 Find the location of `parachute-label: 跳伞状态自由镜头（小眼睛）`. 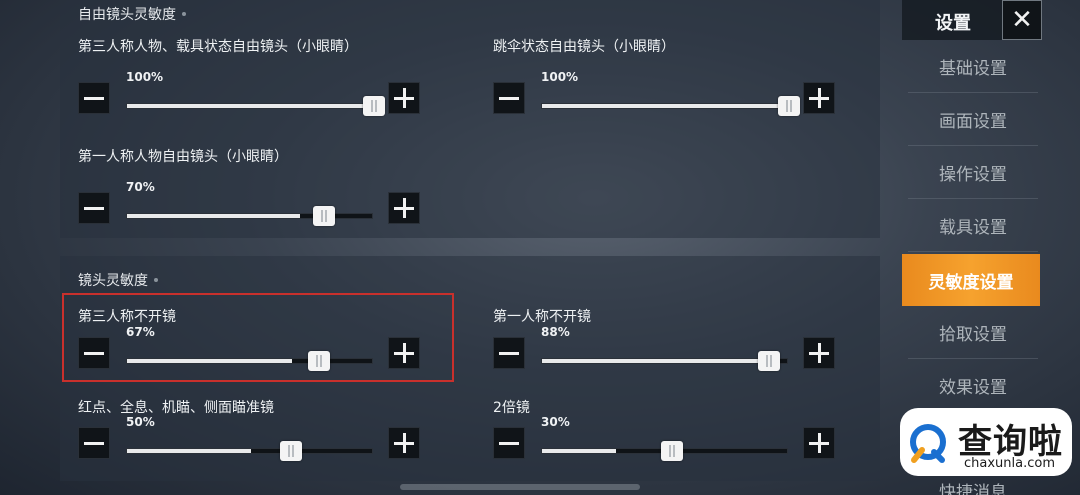

parachute-label: 跳伞状态自由镜头（小眼睛） is located at coordinates (584, 47).